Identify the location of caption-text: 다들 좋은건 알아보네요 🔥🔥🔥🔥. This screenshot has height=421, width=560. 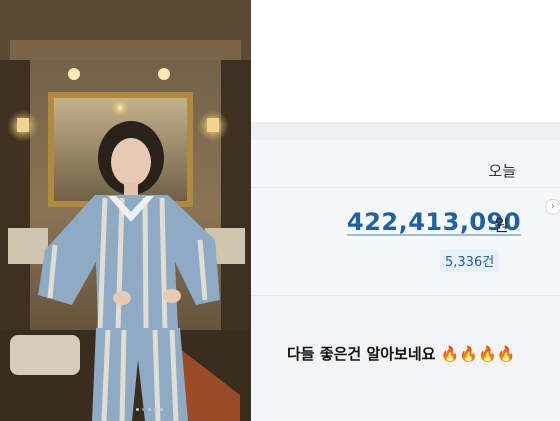
(401, 353).